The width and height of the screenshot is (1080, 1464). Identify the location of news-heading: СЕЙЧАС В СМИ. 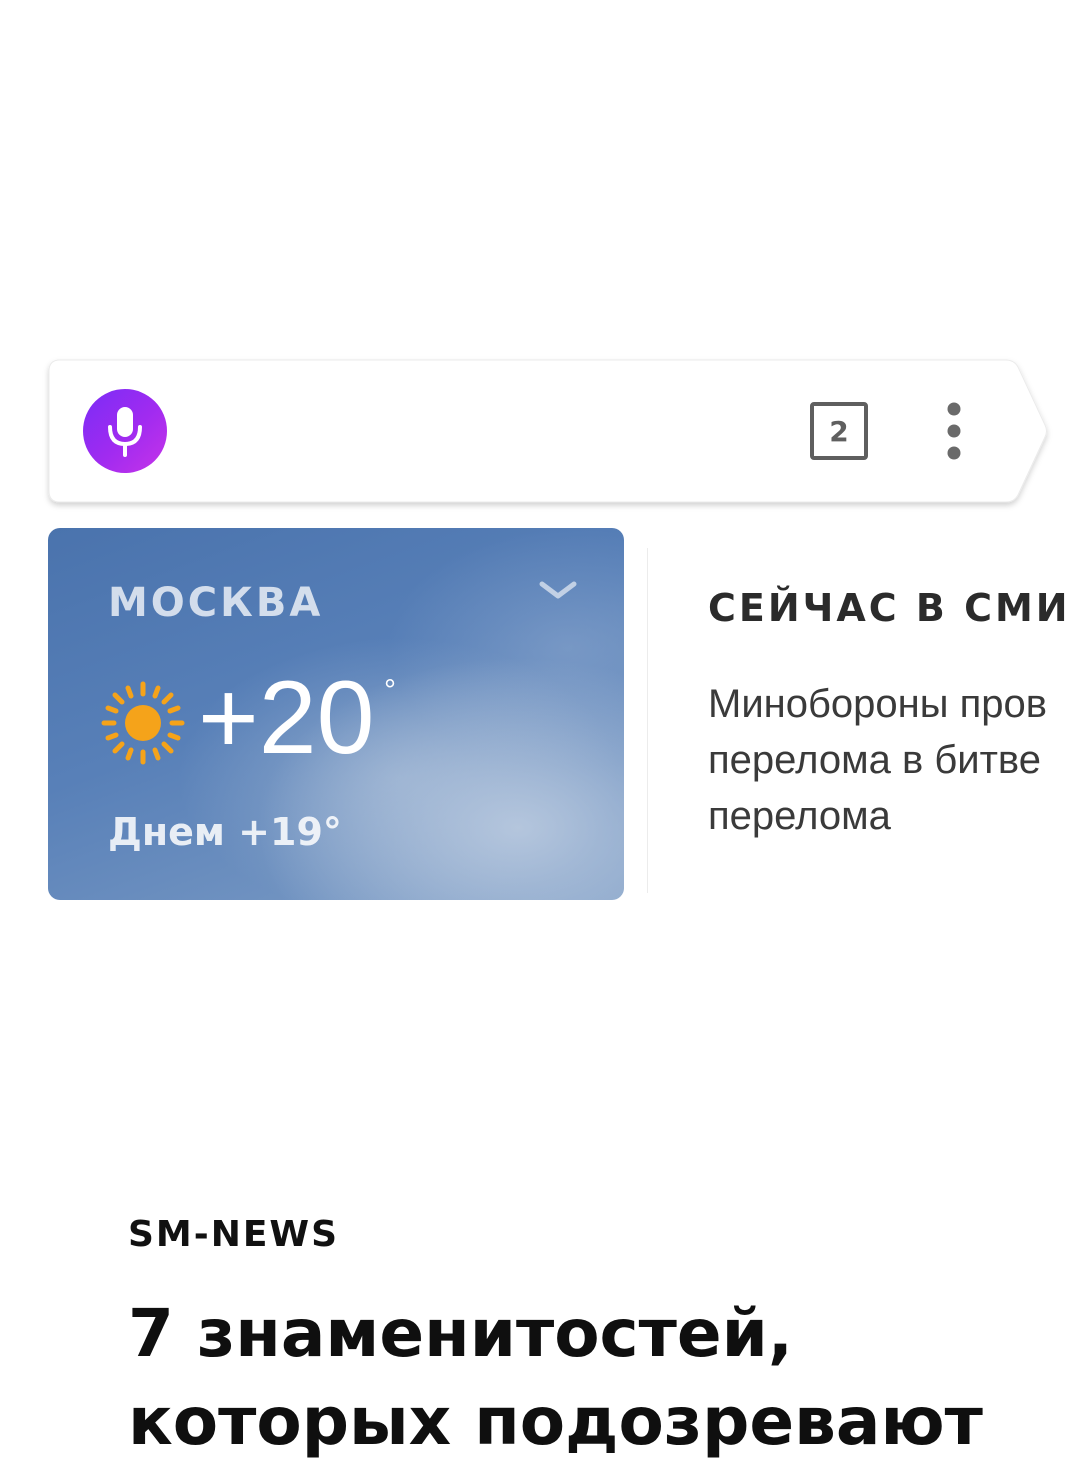
(889, 608).